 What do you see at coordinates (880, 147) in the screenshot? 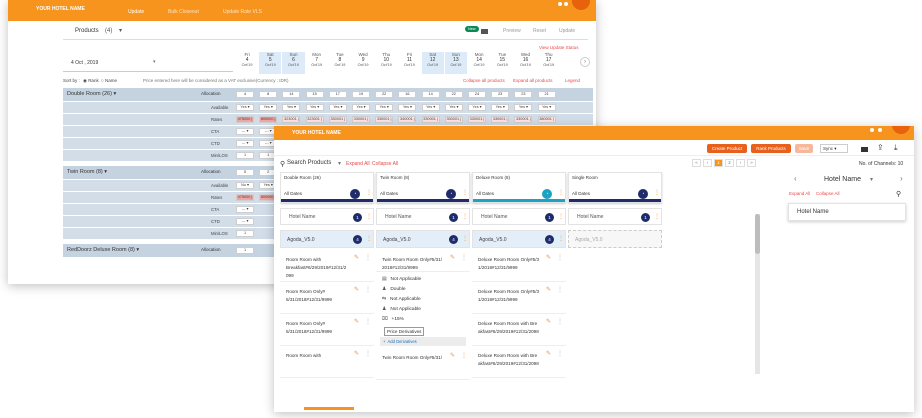
I see `upload-icon: ⇪` at bounding box center [880, 147].